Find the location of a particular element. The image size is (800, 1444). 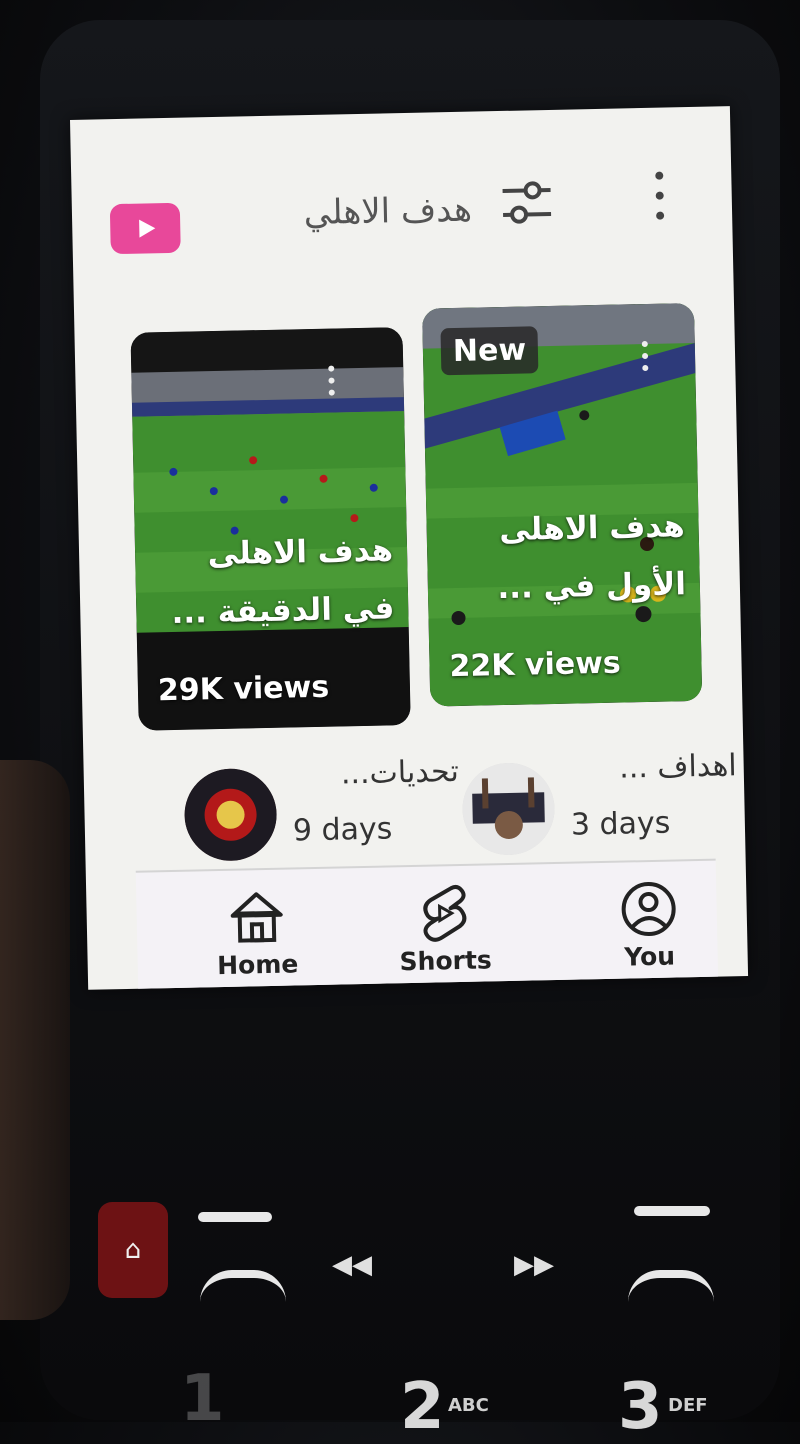

more-vertical-icon is located at coordinates (659, 195).